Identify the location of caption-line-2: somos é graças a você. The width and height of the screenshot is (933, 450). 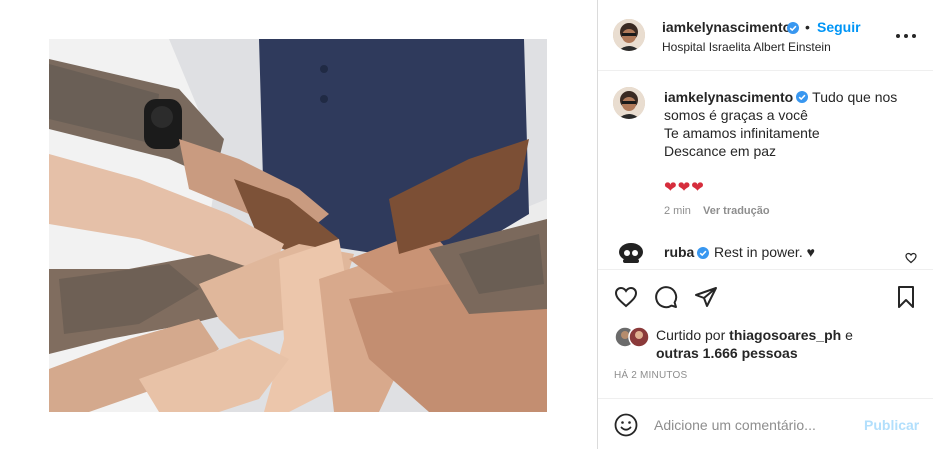
(736, 115).